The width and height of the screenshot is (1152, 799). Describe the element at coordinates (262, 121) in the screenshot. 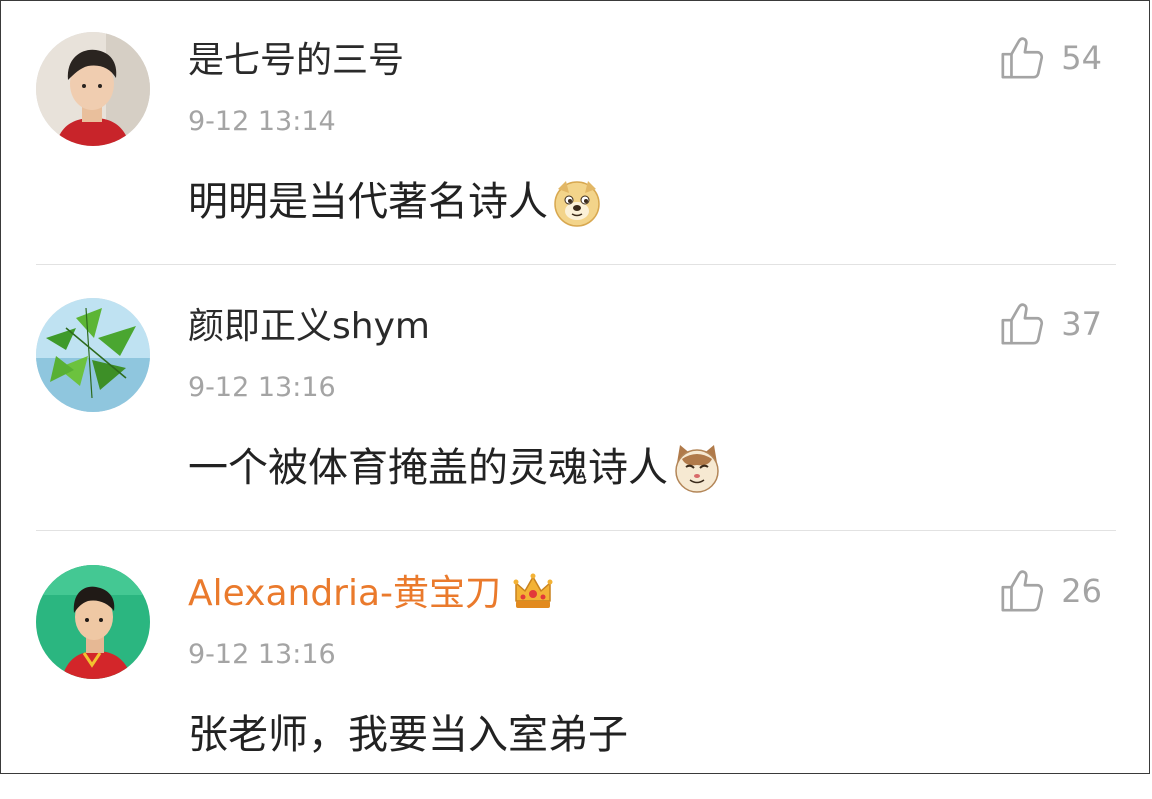

I see `comment-timestamp: 9-12 13:14` at that location.